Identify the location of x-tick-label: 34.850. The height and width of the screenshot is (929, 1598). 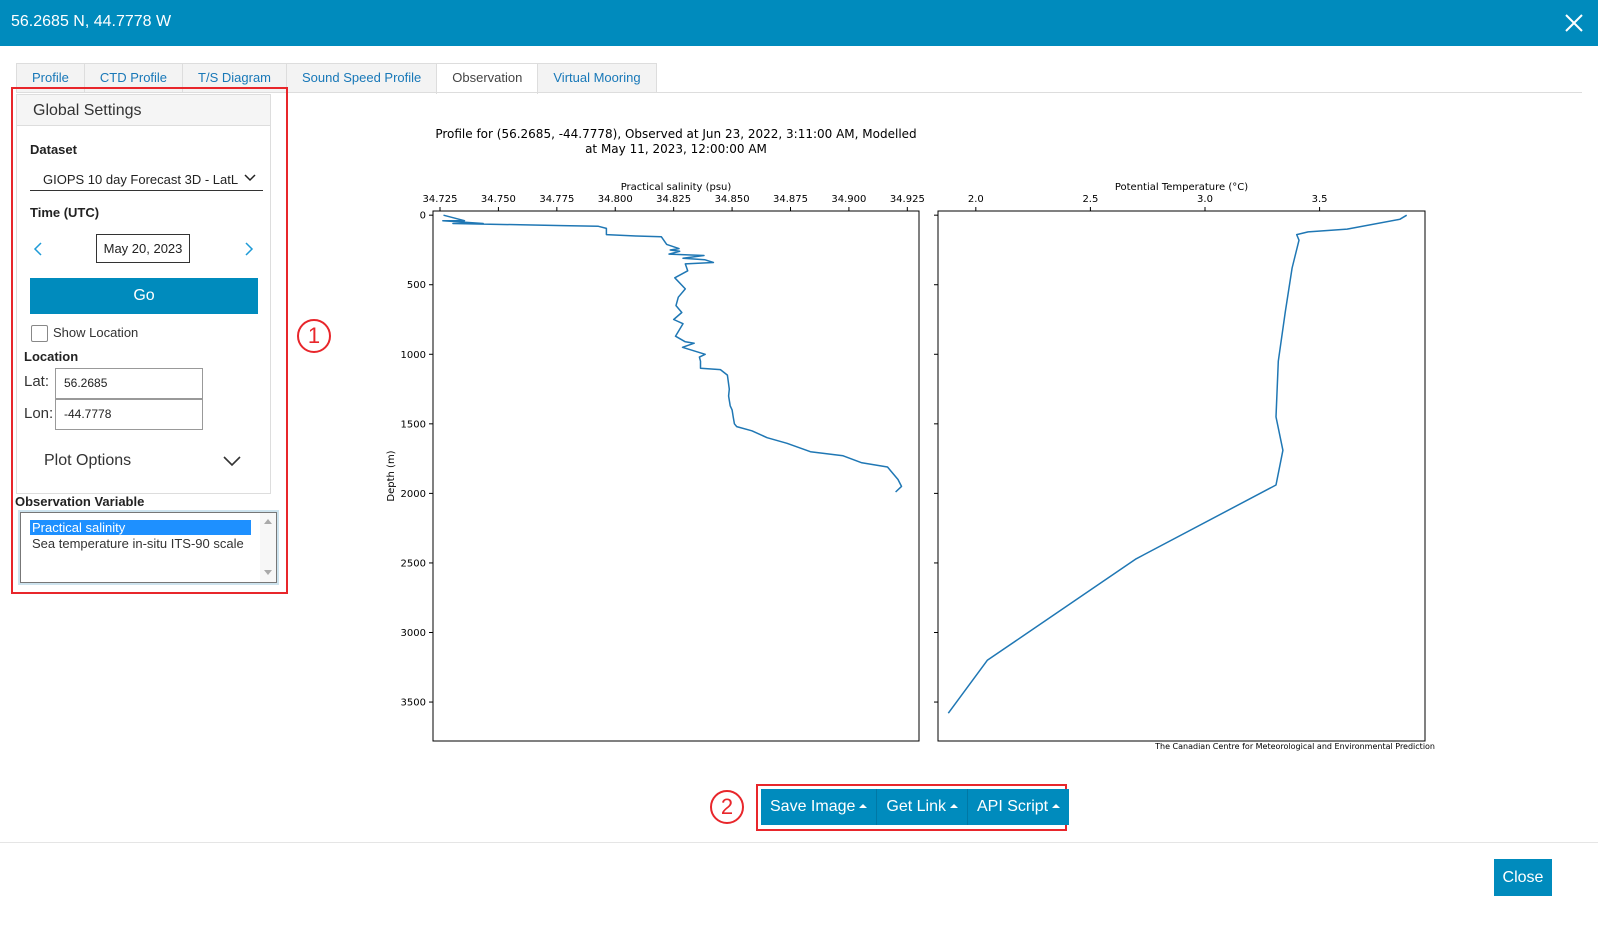
(732, 199).